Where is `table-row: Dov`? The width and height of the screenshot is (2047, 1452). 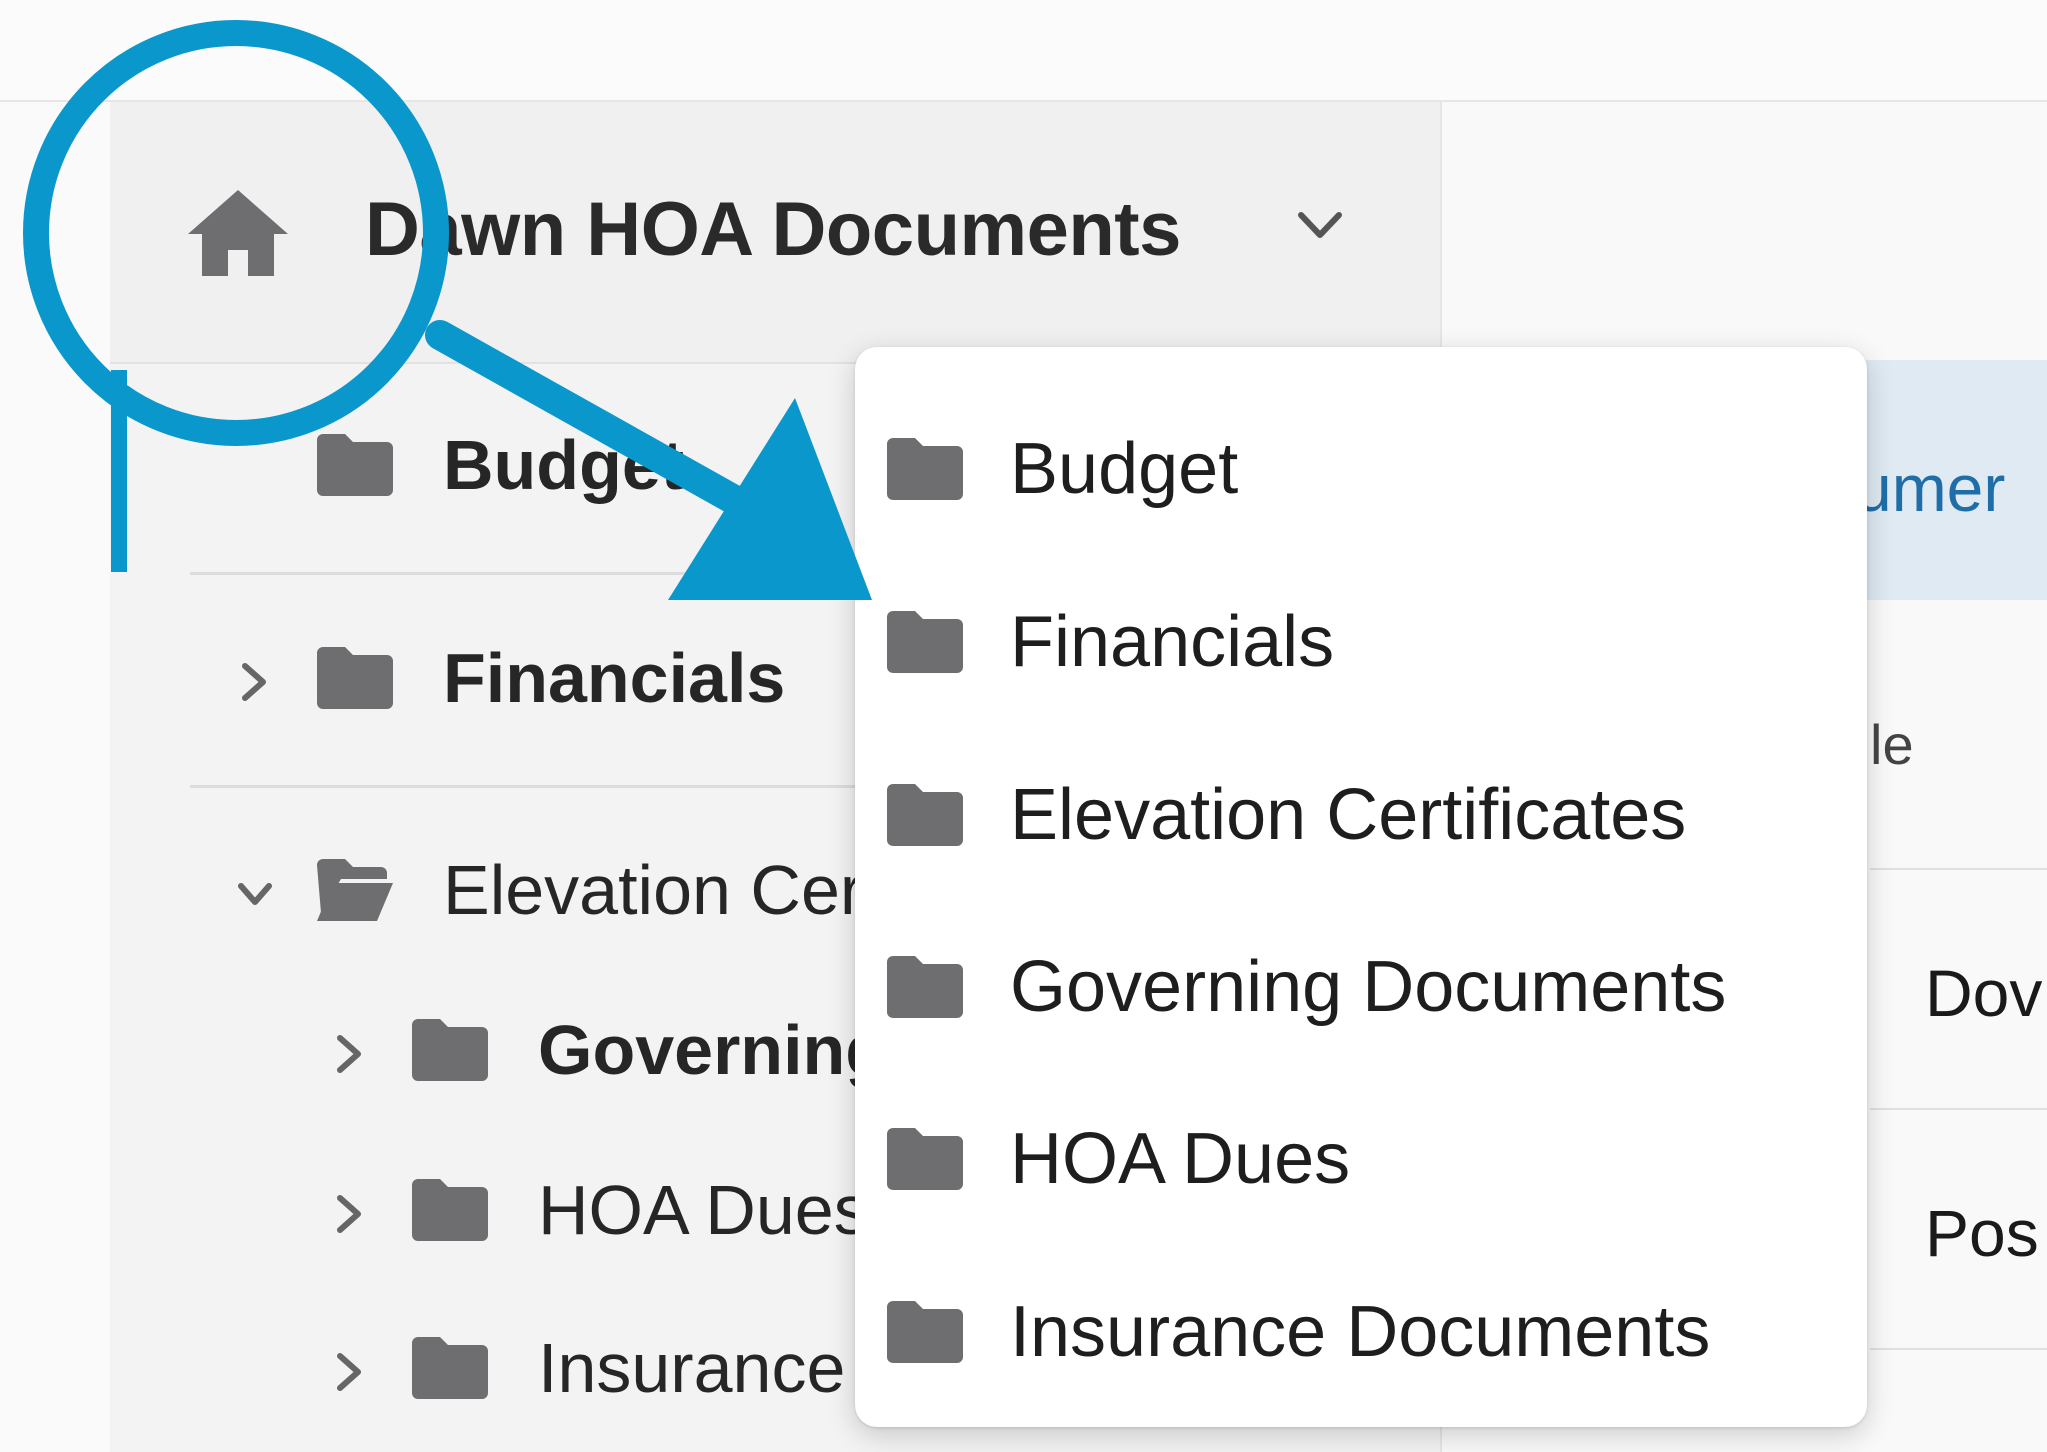 table-row: Dov is located at coordinates (1983, 993).